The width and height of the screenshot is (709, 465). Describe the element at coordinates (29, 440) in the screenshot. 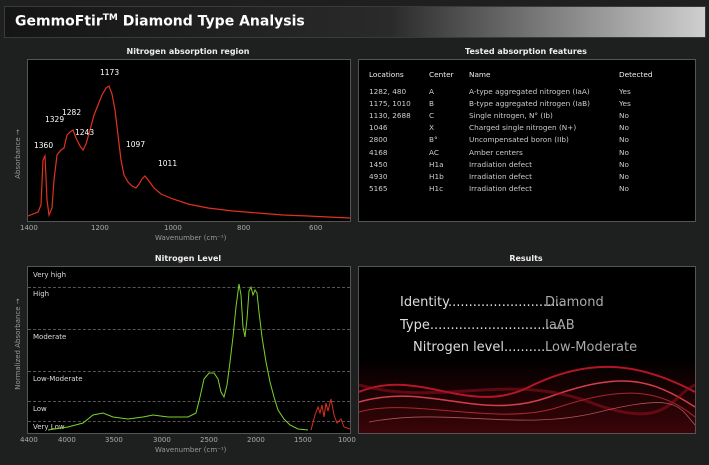

I see `level-x-tick: 4400` at that location.